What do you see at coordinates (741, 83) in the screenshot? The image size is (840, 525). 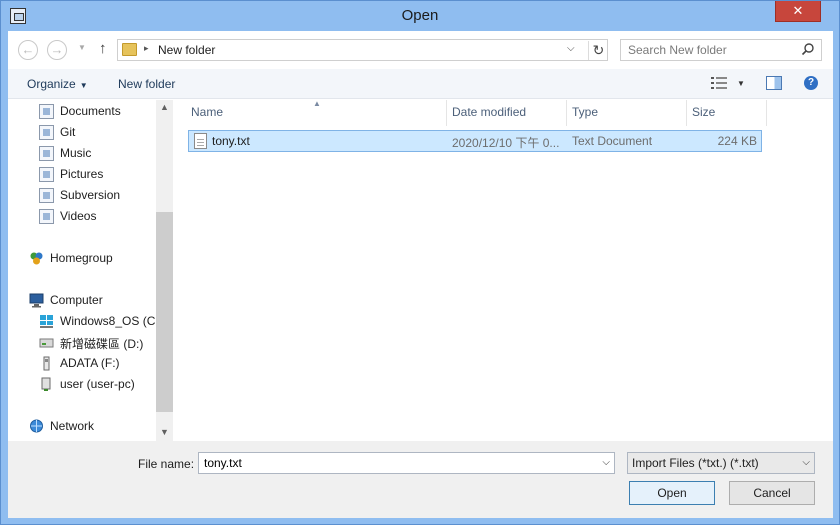 I see `view-options-dropdown: ▼` at bounding box center [741, 83].